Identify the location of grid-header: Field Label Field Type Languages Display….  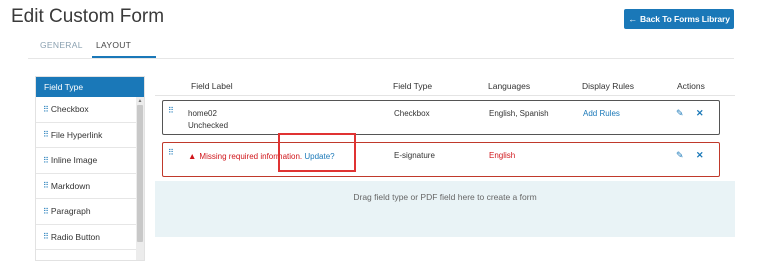
(445, 86).